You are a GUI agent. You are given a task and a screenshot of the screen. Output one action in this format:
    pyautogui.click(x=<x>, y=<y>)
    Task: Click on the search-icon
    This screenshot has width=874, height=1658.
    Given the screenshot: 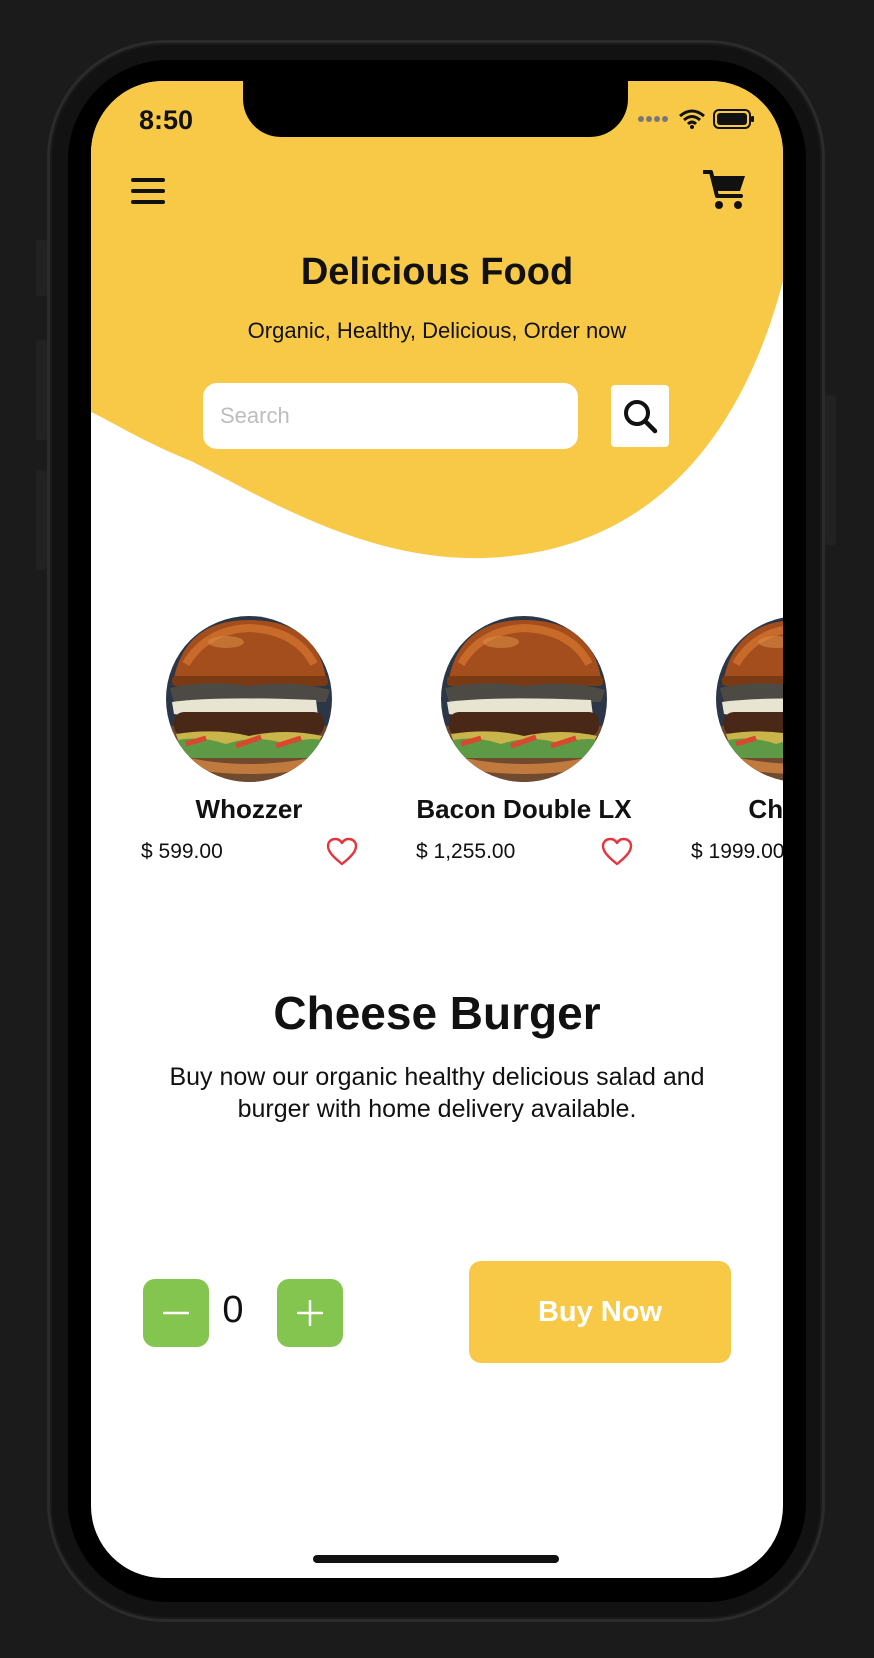 What is the action you would take?
    pyautogui.click(x=641, y=417)
    